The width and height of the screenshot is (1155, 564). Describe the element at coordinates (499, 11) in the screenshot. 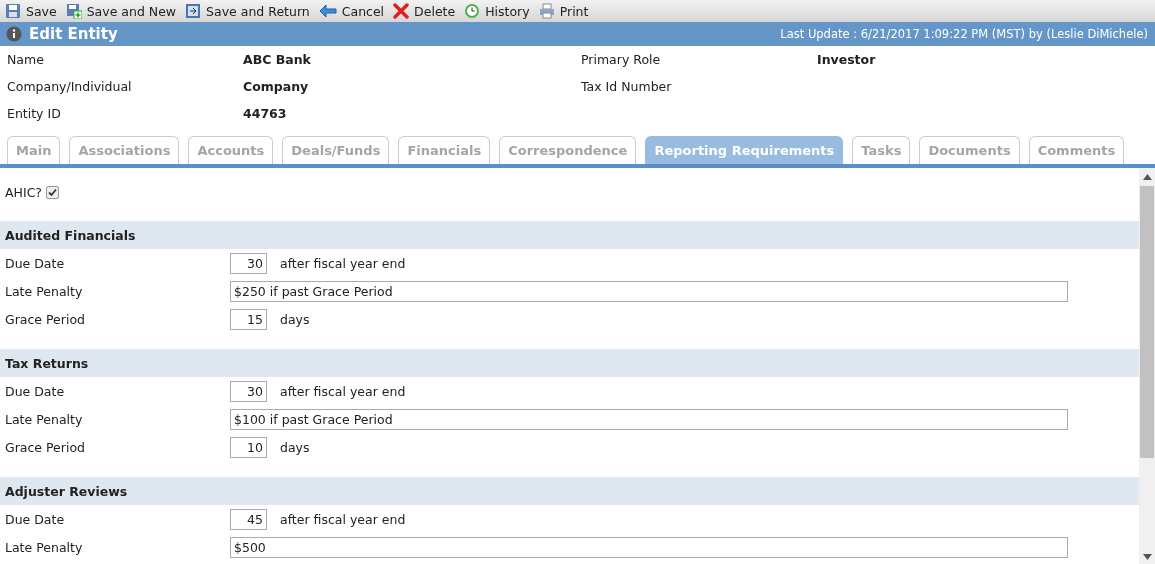

I see `toolbar-button: History` at that location.